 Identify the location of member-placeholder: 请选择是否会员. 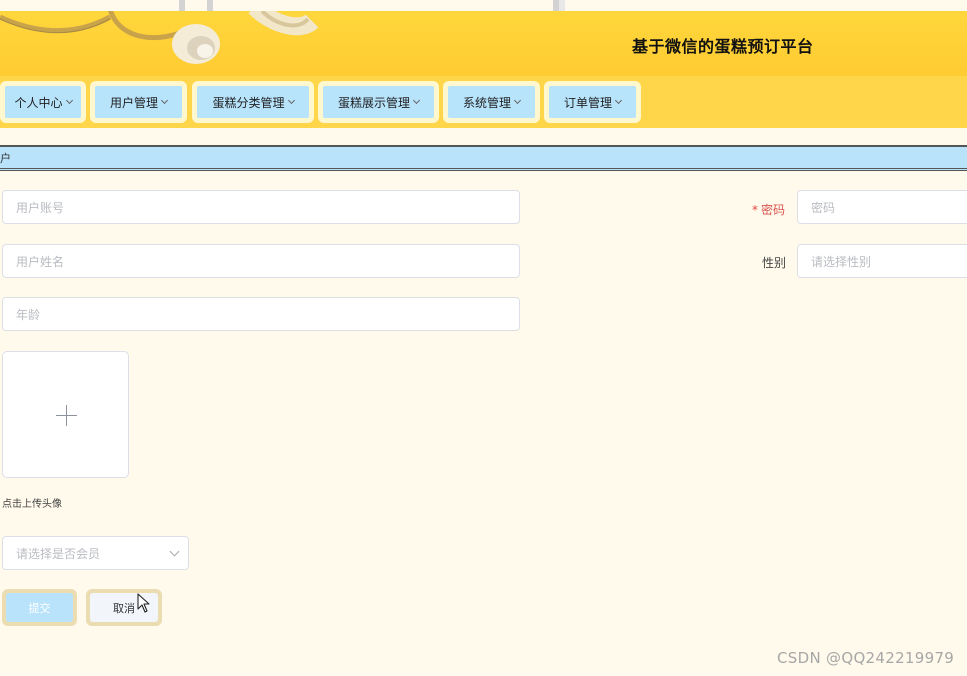
(58, 553).